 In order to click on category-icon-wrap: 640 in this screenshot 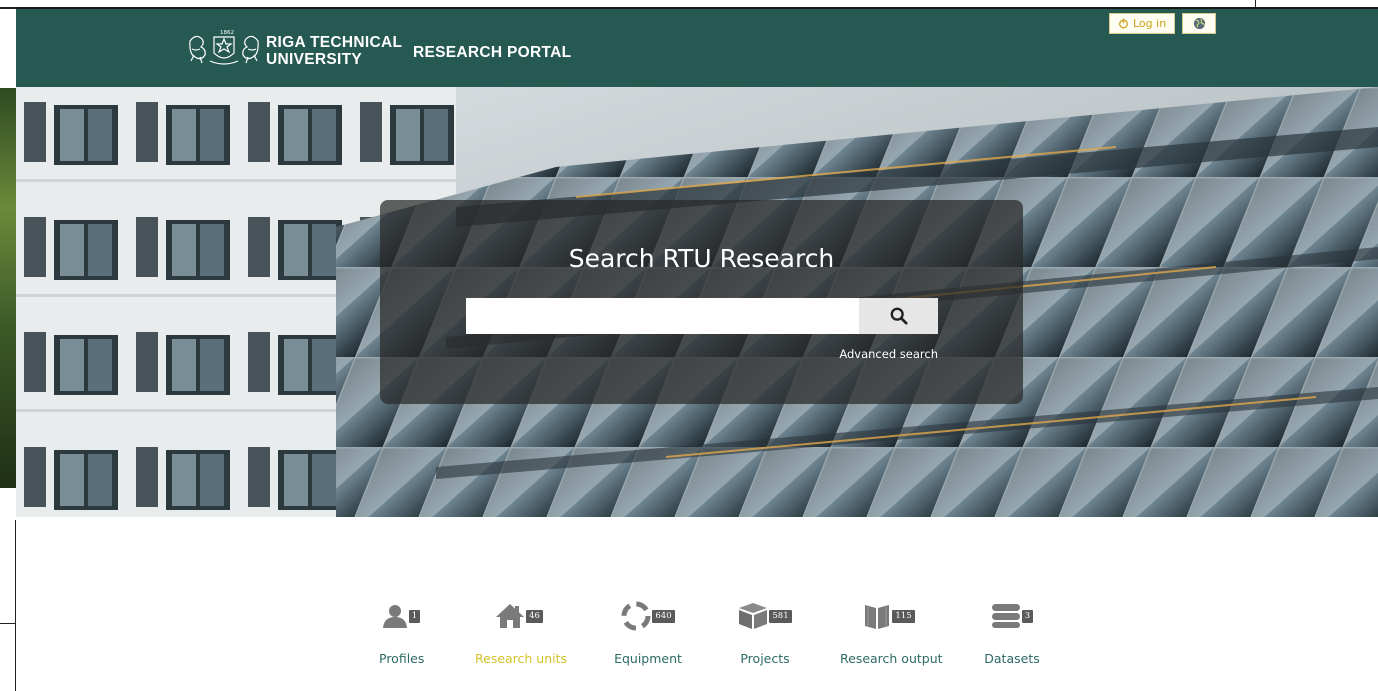, I will do `click(648, 616)`.